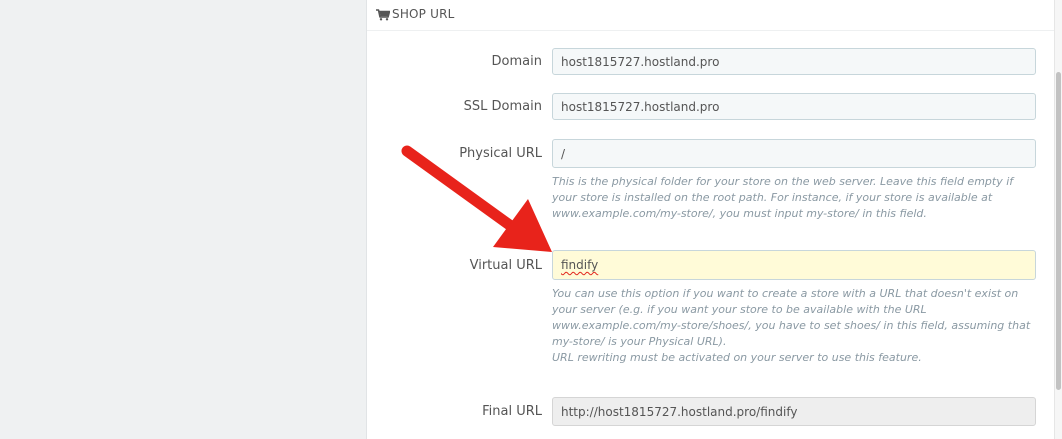  Describe the element at coordinates (794, 153) in the screenshot. I see `physical-url-input` at that location.